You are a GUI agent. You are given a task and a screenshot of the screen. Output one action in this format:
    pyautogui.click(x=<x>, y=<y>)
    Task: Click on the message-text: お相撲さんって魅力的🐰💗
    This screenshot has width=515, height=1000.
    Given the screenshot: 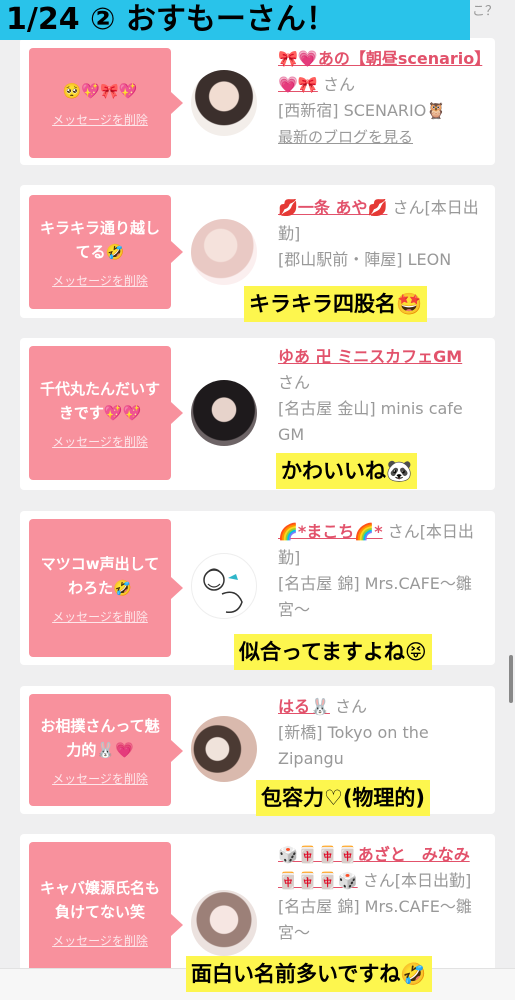 What is the action you would take?
    pyautogui.click(x=100, y=737)
    